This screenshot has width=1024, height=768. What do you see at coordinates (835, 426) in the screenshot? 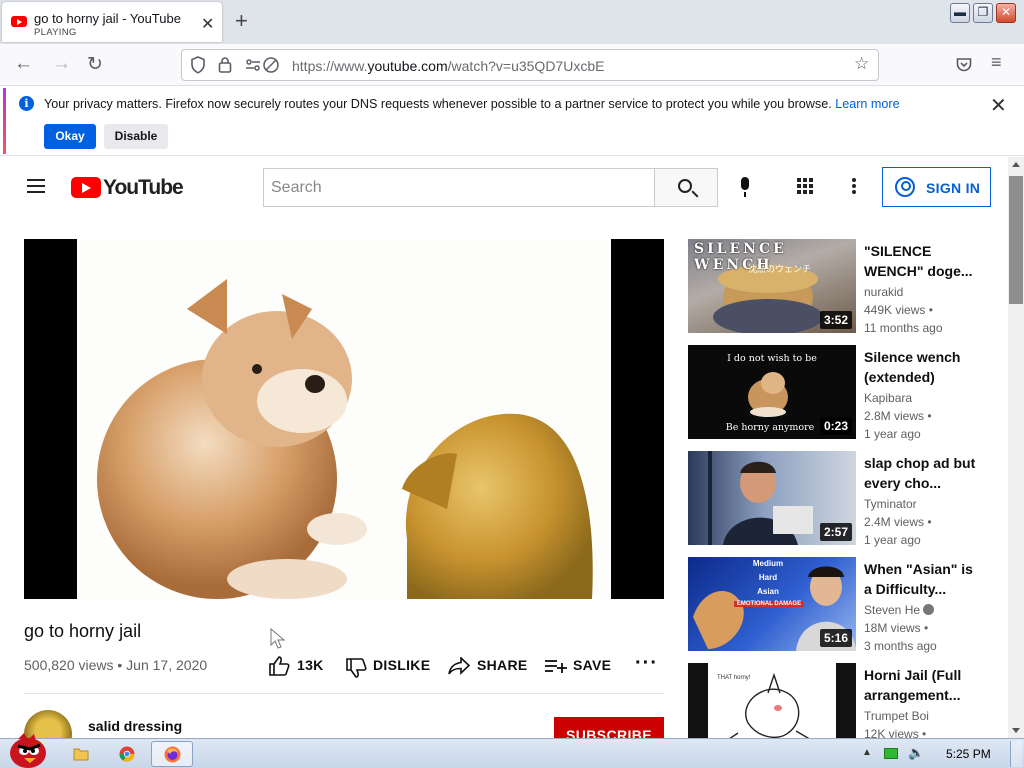
I see `video-duration: 0:23` at bounding box center [835, 426].